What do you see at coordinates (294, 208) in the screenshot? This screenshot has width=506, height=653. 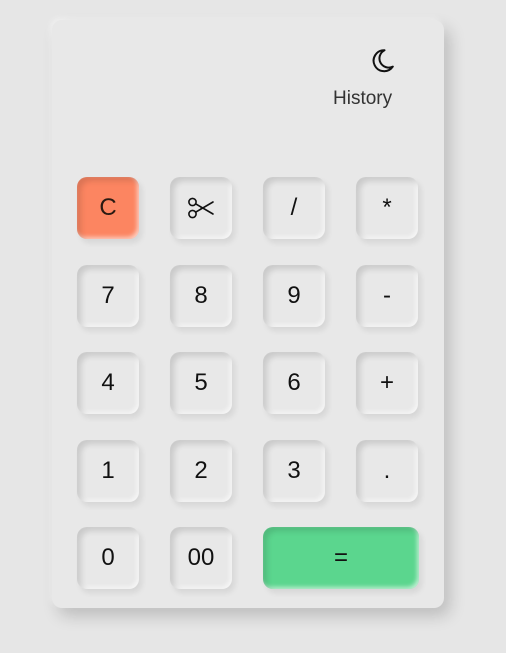 I see `divide-button: /` at bounding box center [294, 208].